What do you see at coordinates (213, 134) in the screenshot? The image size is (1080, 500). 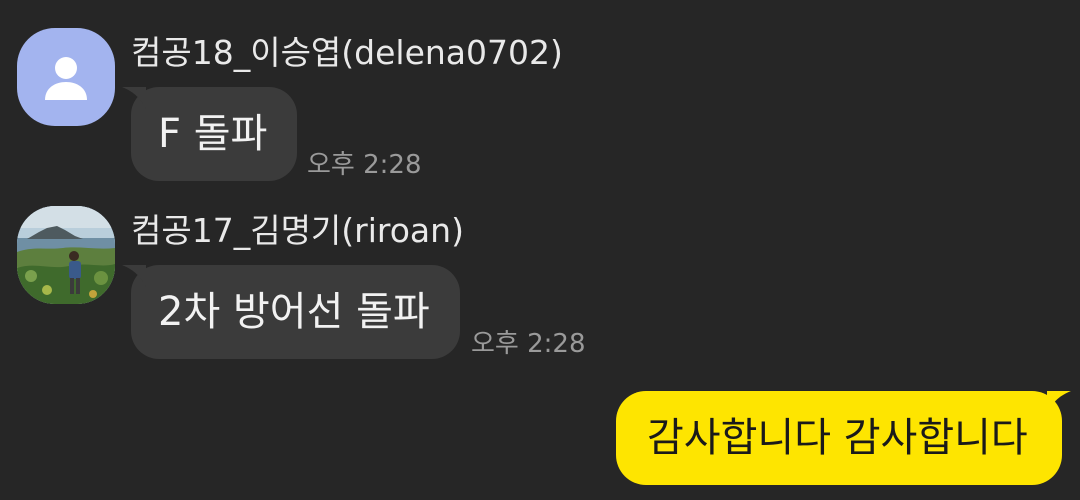 I see `message-text: F 돌파` at bounding box center [213, 134].